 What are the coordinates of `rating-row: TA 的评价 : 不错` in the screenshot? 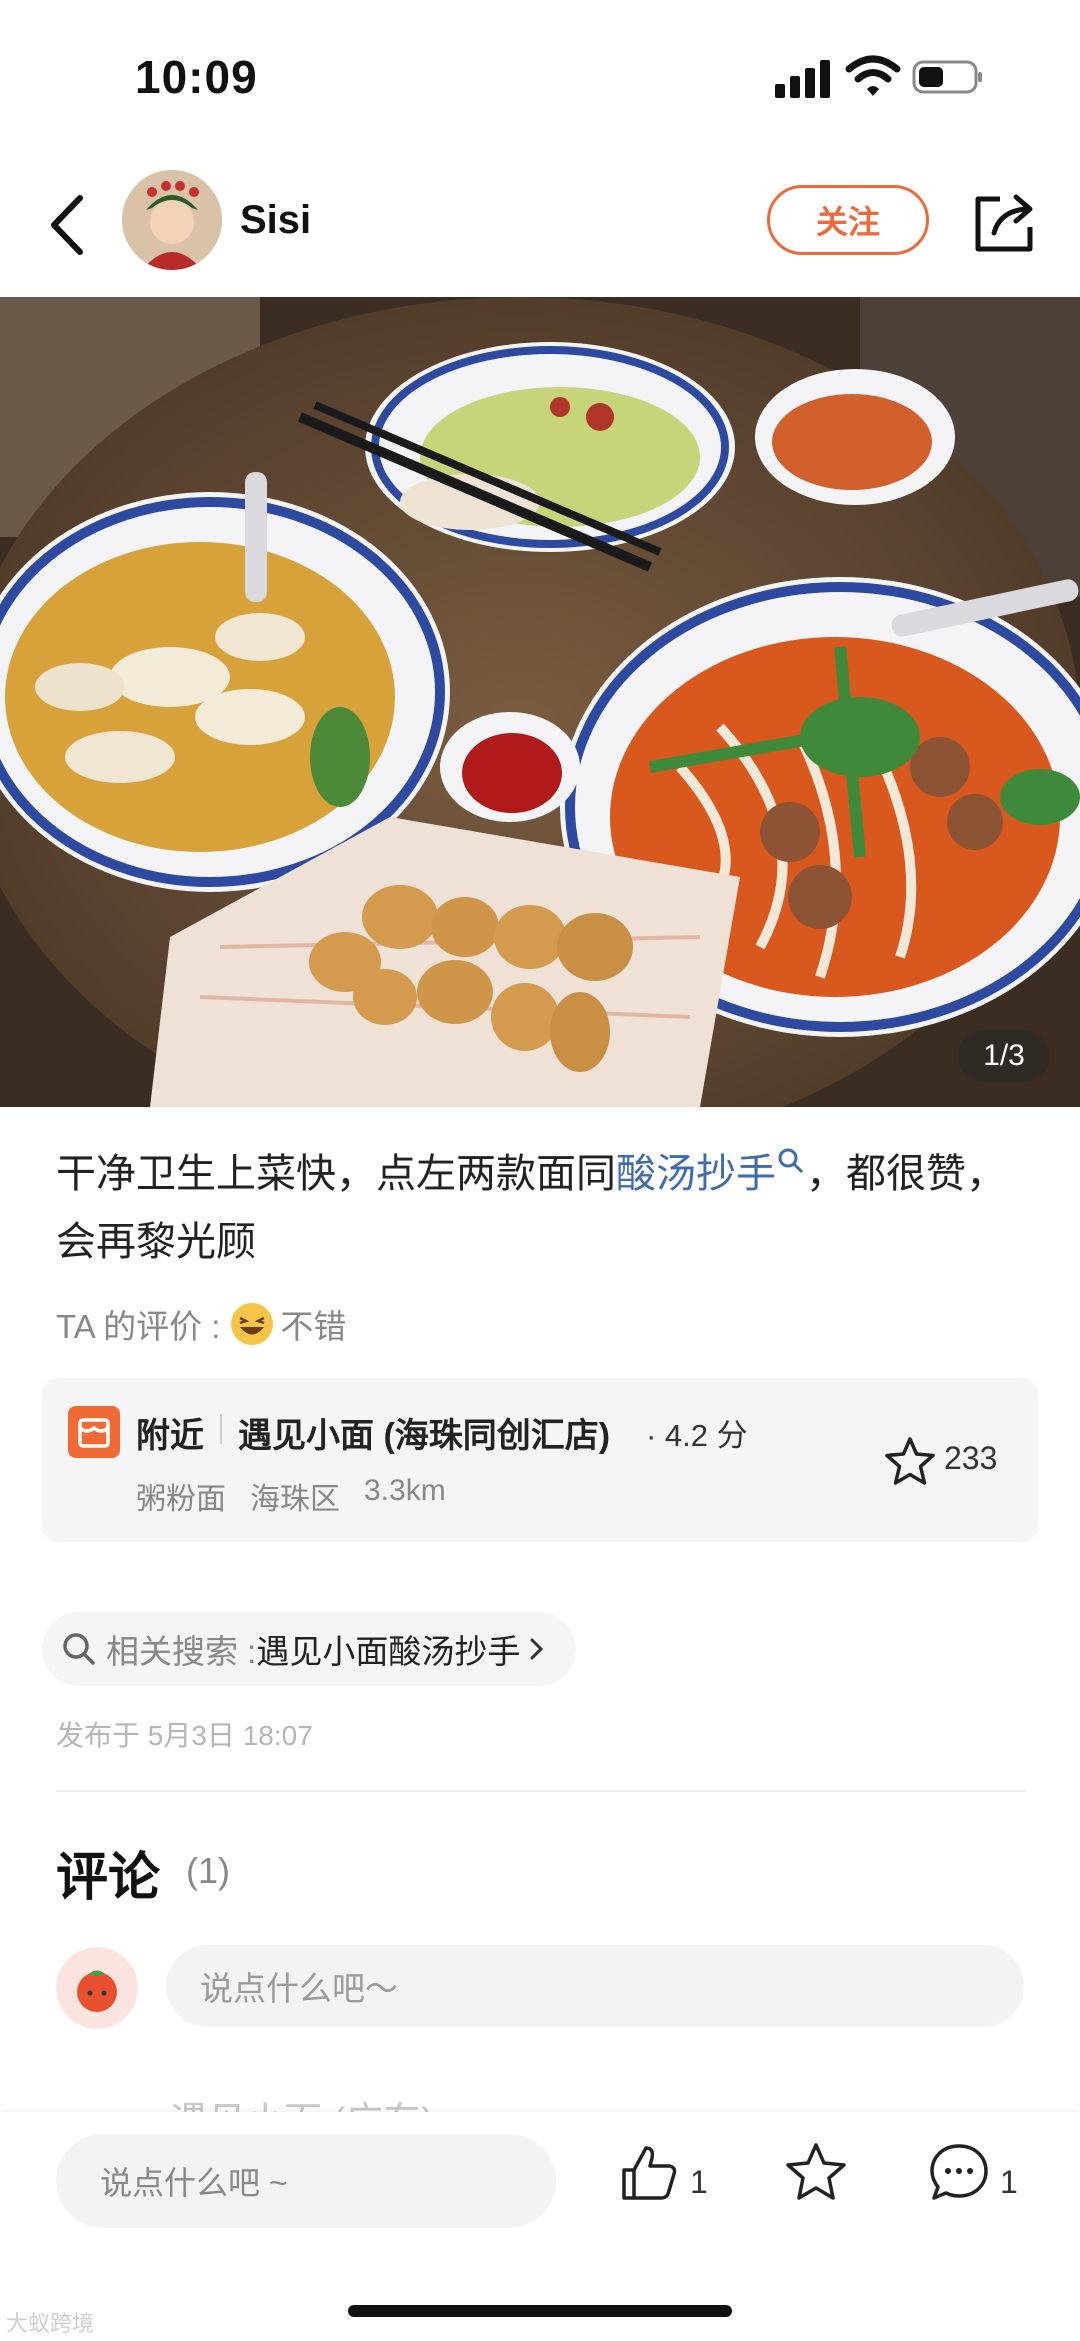 It's located at (201, 1324).